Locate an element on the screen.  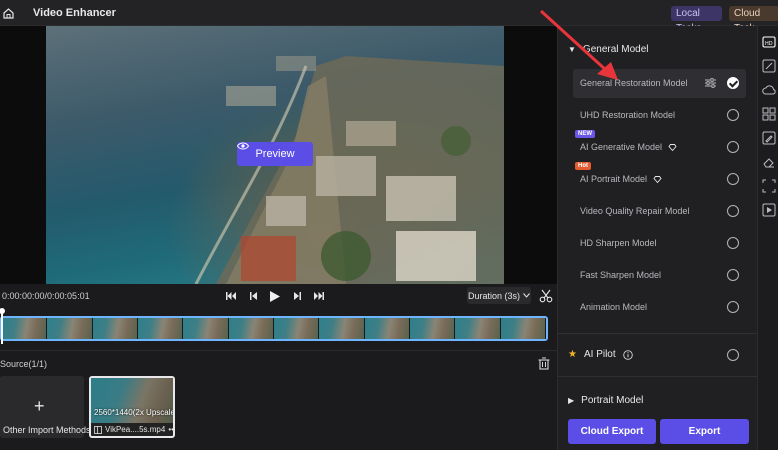
model-label: AI Portrait Model is located at coordinates (621, 179).